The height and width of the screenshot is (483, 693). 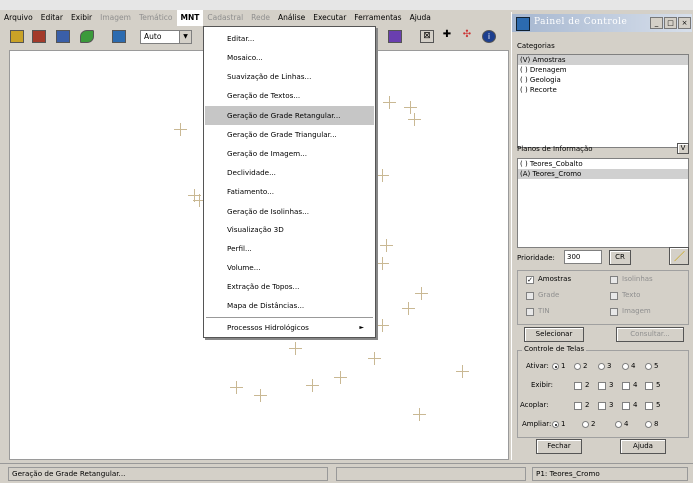 I want to click on menu-ferramentas: Ferramentas, so click(x=377, y=18).